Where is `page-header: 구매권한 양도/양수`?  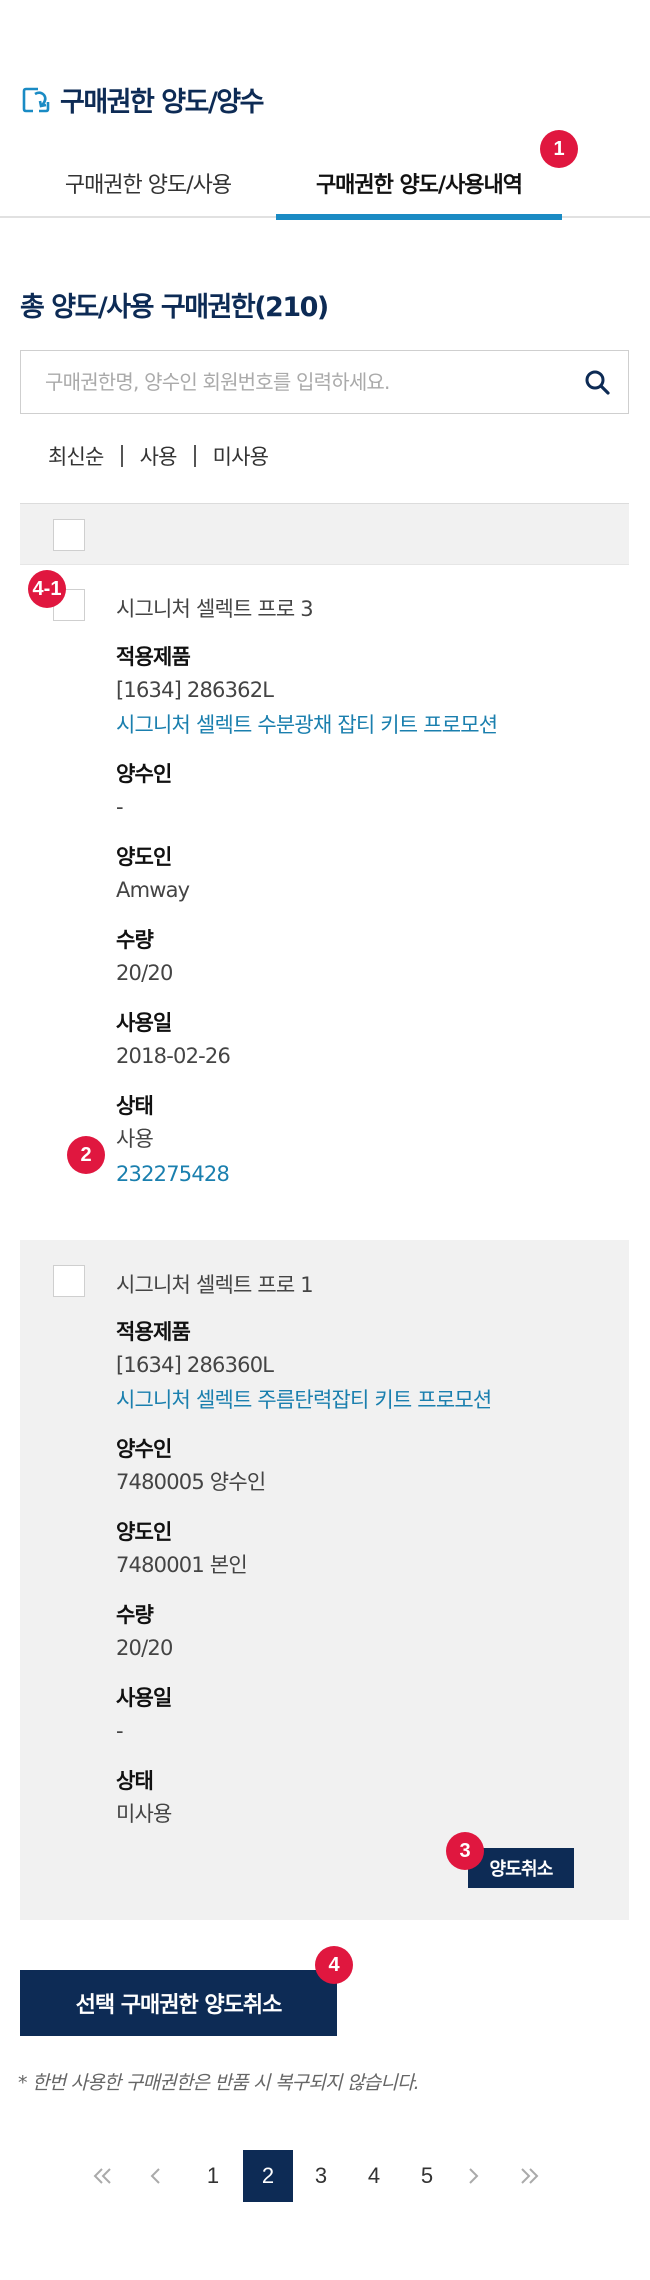 page-header: 구매권한 양도/양수 is located at coordinates (142, 99).